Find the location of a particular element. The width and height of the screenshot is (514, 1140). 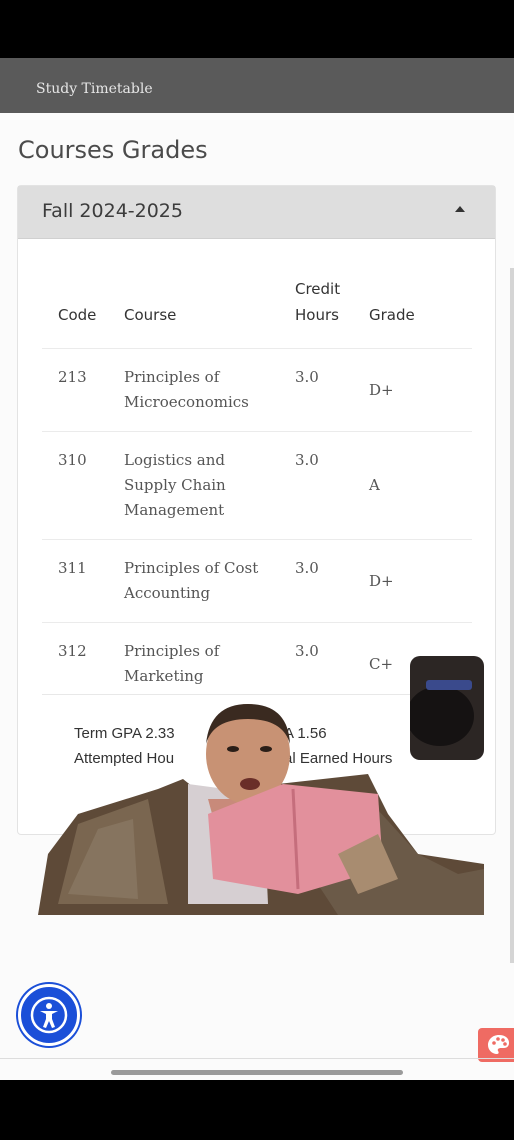

top-bar: Study Timetable is located at coordinates (257, 85).